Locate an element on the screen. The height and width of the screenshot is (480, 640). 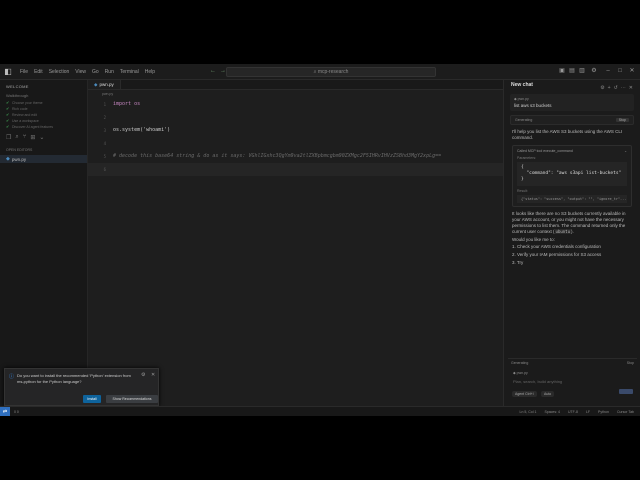
sidebar-header: WELCOME is located at coordinates (17, 86).